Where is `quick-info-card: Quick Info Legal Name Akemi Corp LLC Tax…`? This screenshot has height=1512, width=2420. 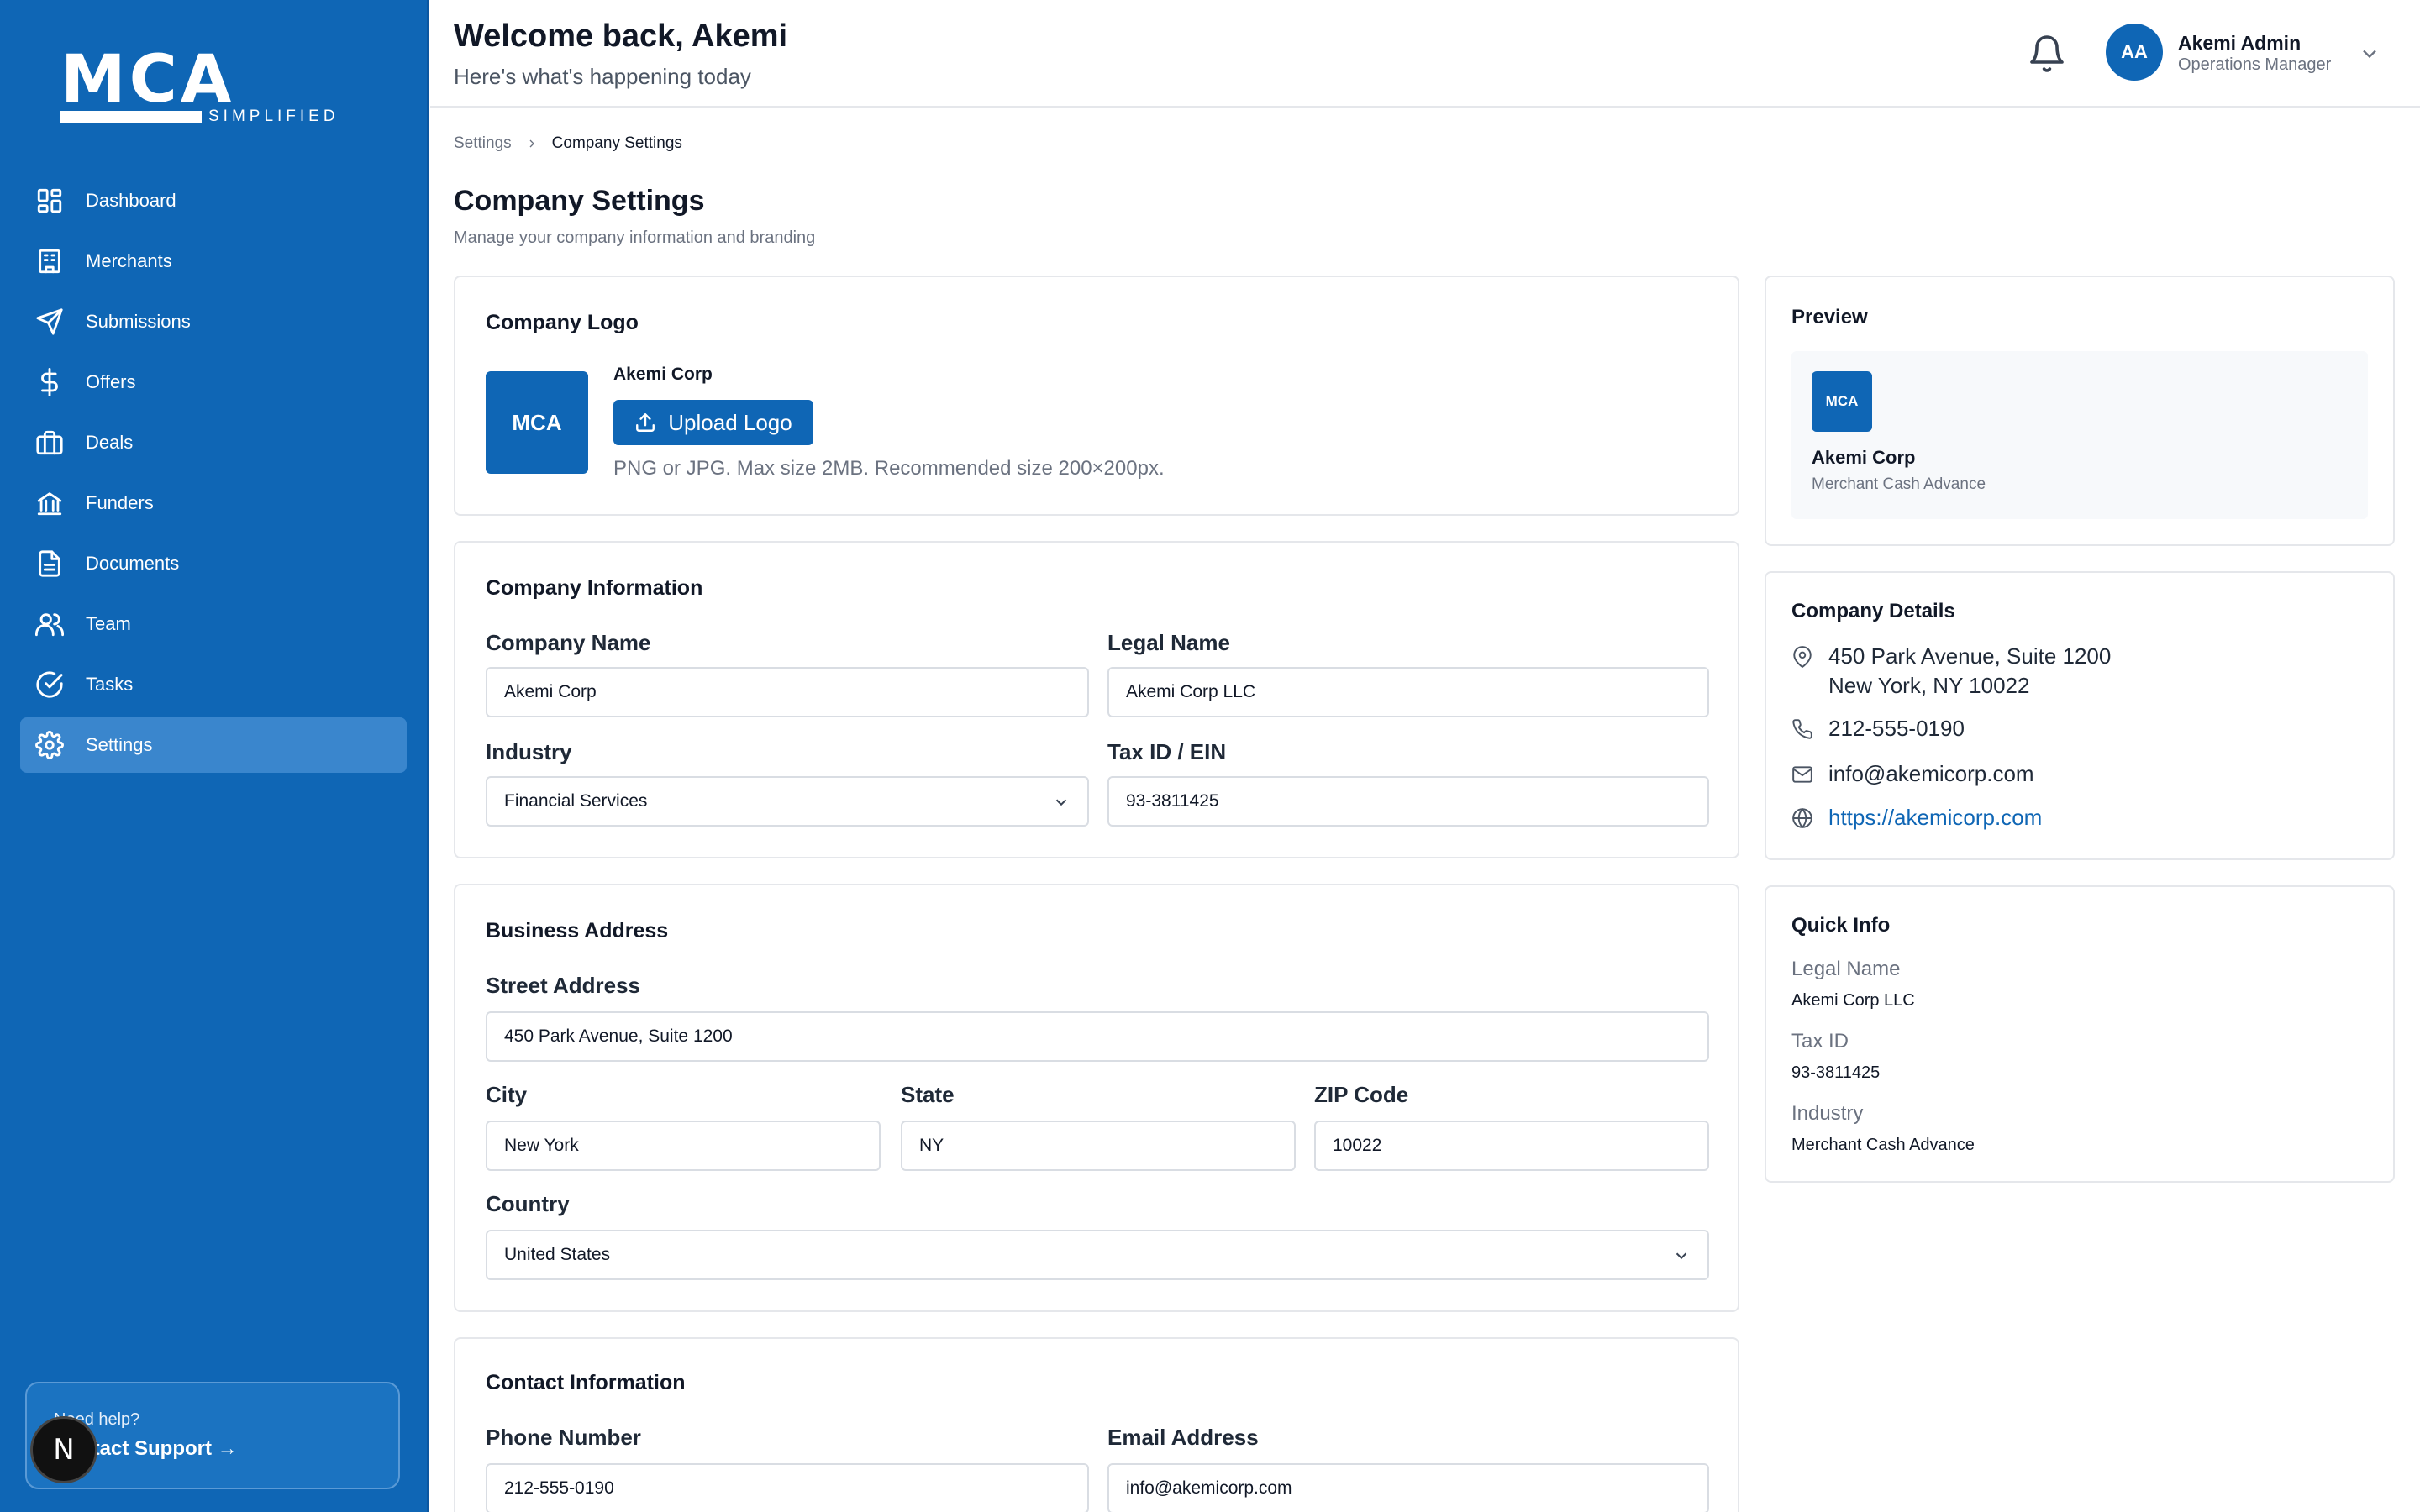
quick-info-card: Quick Info Legal Name Akemi Corp LLC Tax… is located at coordinates (2080, 1034).